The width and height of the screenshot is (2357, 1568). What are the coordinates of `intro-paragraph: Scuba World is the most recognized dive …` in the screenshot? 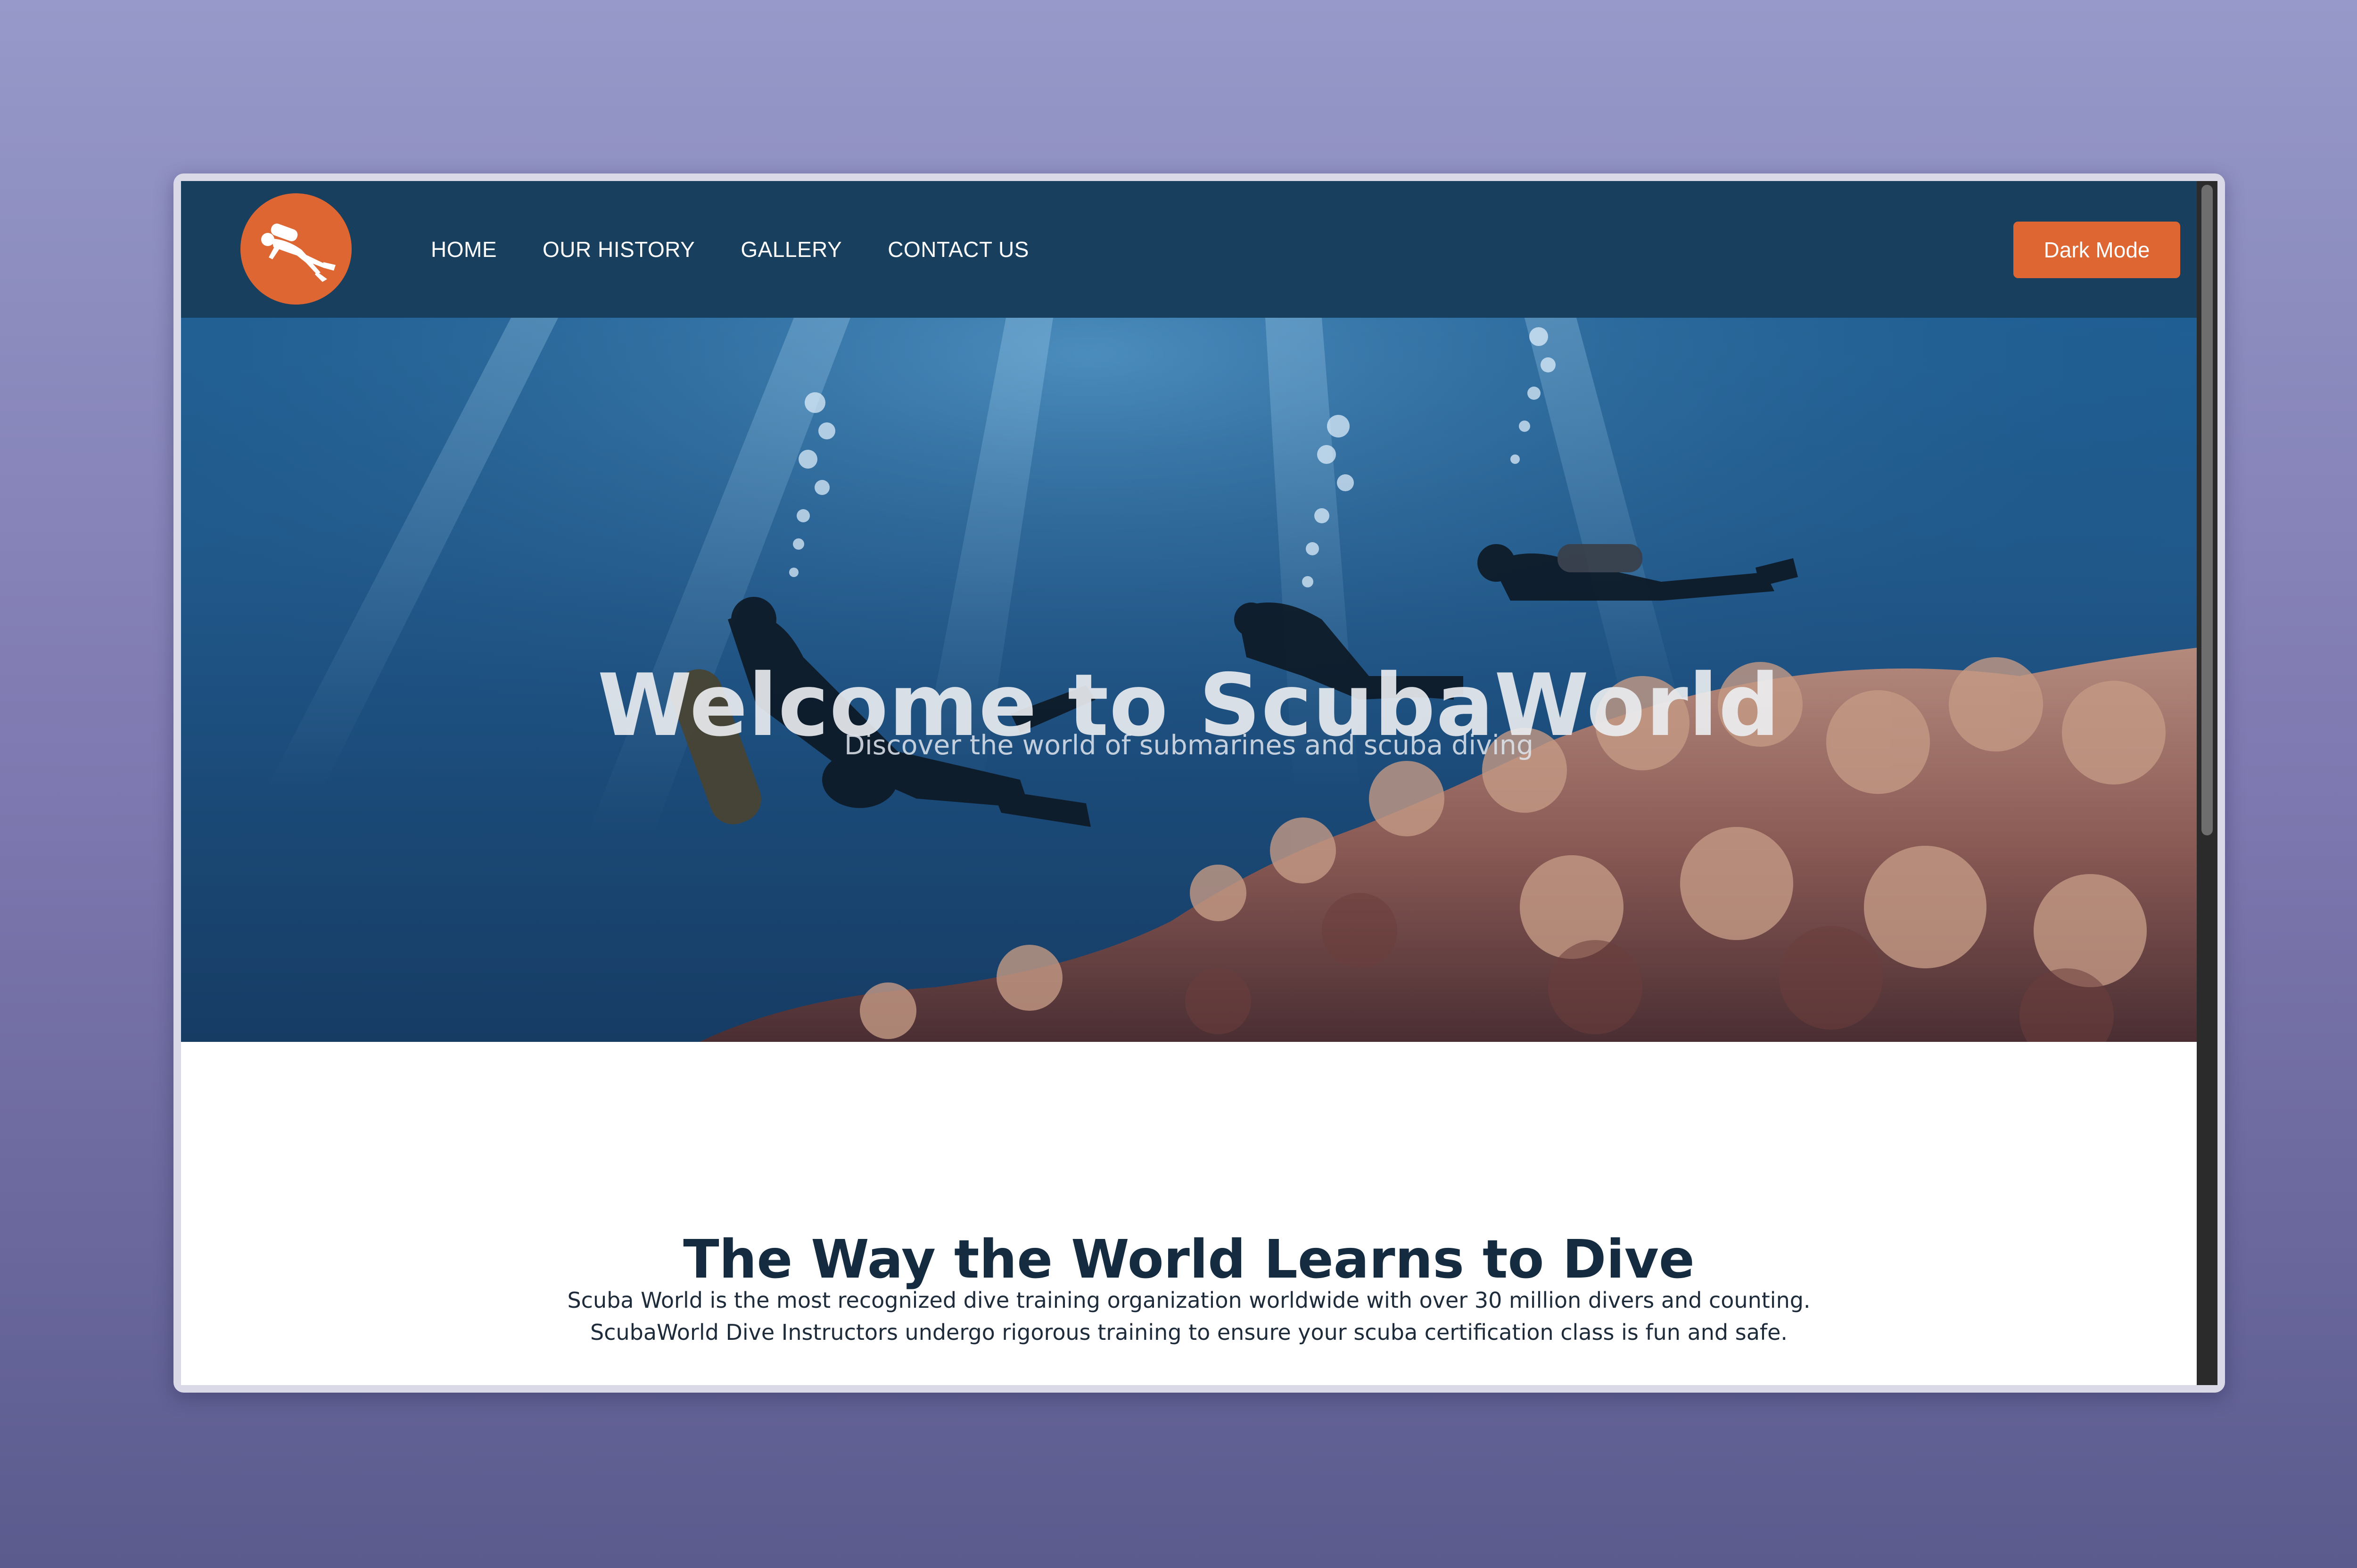 It's located at (1189, 1316).